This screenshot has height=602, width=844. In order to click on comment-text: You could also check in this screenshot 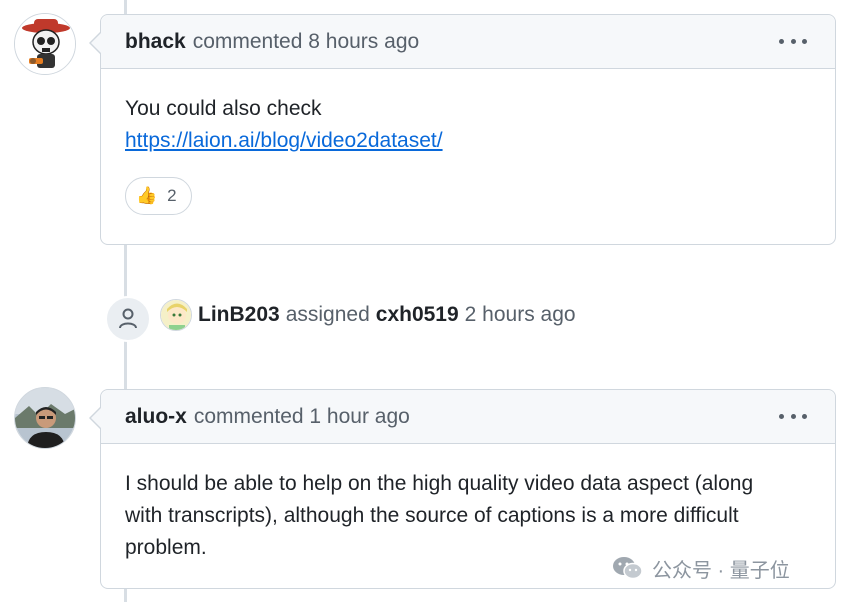, I will do `click(223, 108)`.